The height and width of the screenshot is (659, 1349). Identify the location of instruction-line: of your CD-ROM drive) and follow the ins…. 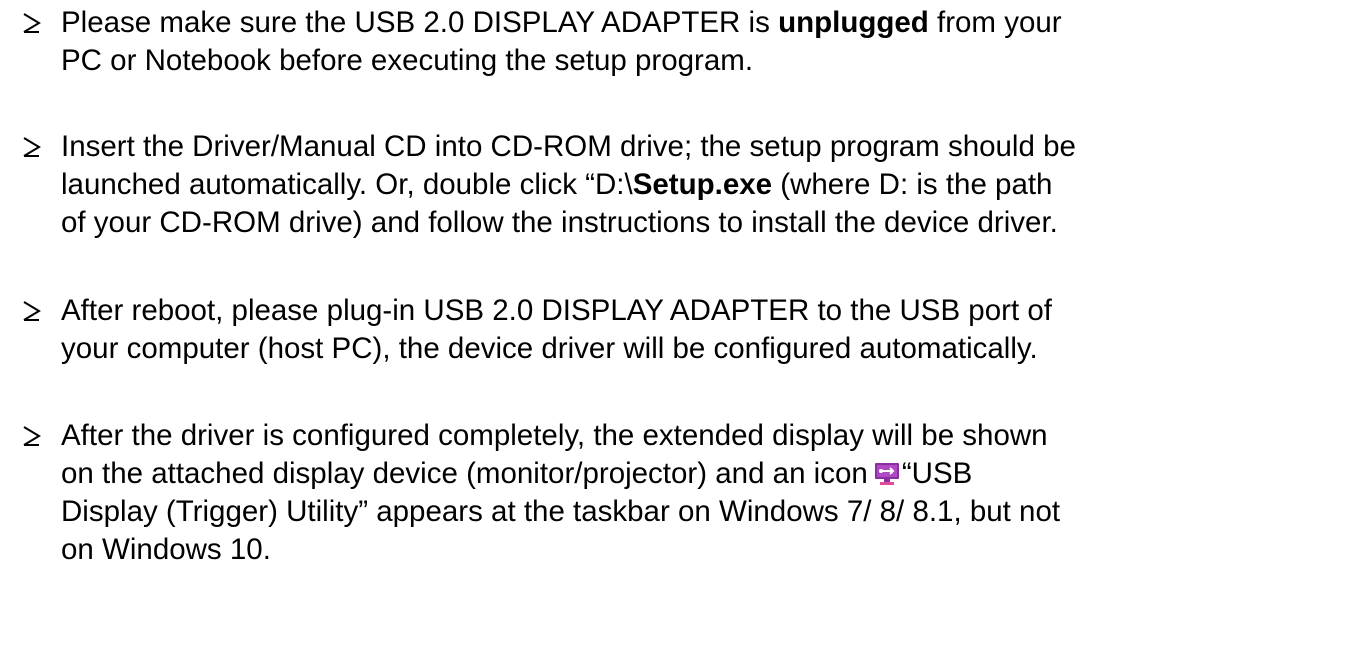
(559, 222).